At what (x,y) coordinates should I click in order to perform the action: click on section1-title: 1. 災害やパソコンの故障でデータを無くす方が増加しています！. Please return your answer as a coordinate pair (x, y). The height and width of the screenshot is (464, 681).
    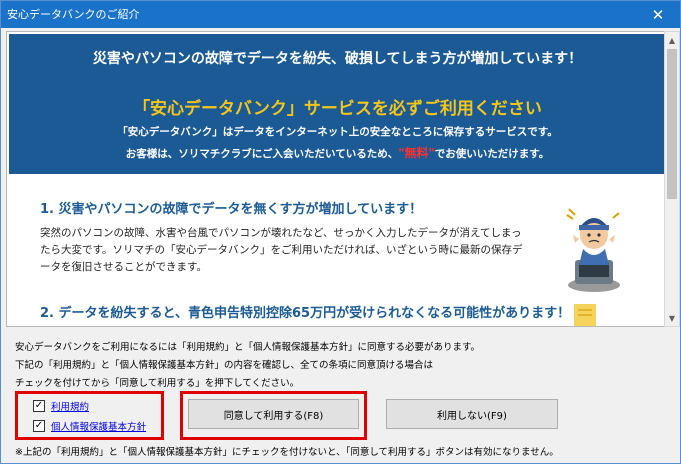
    Looking at the image, I should click on (231, 209).